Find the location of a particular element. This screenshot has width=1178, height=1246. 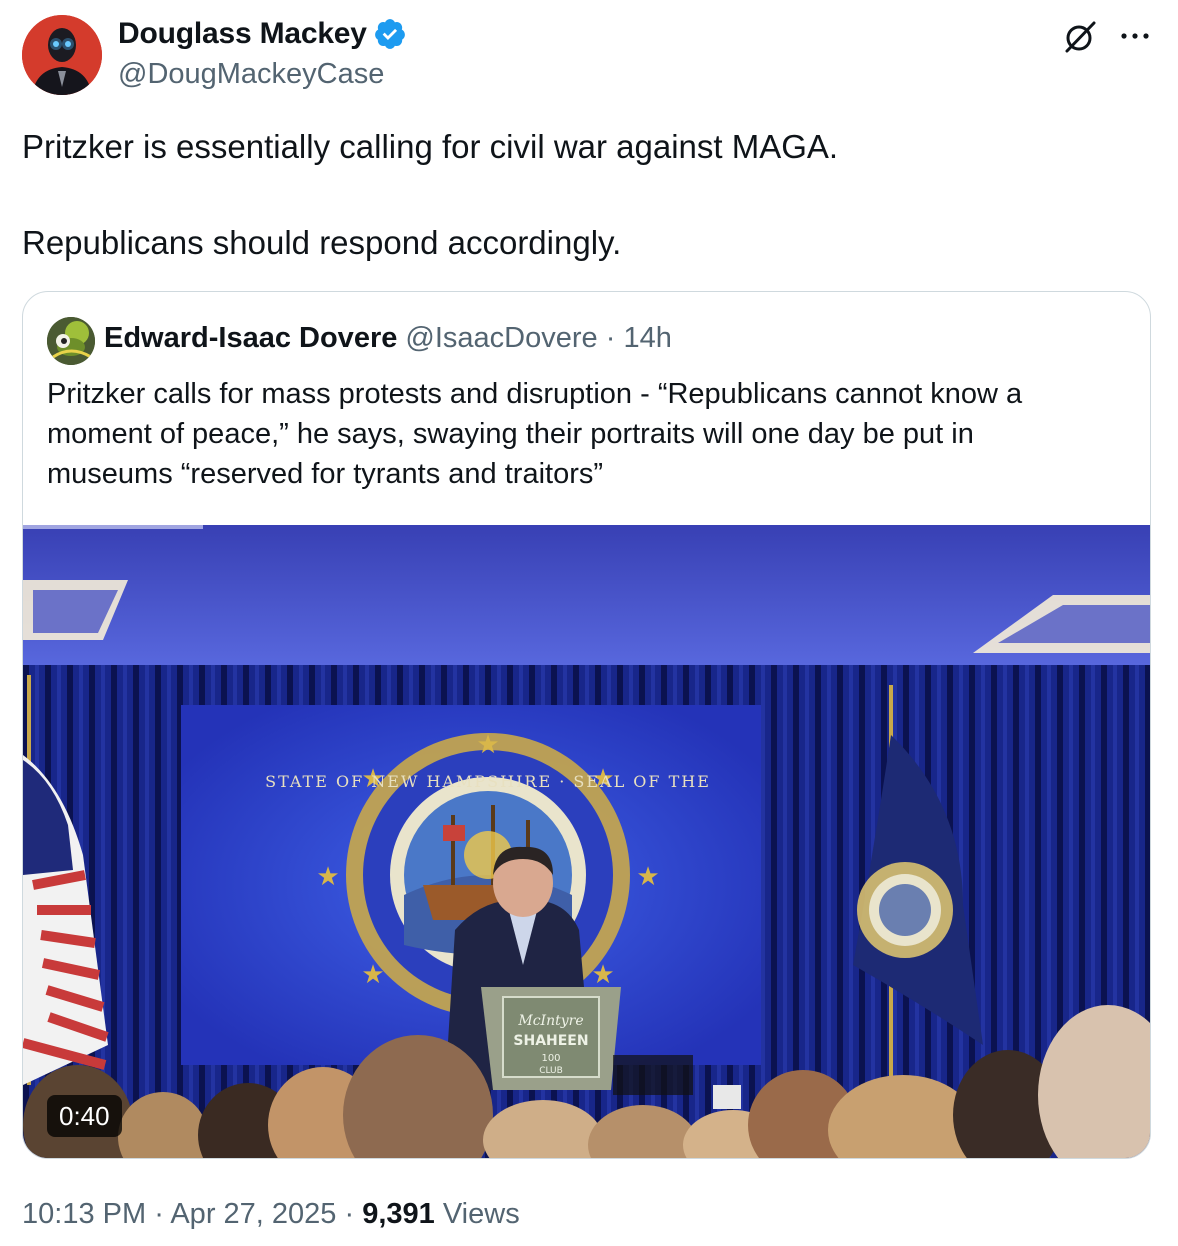

views-count: 9,391 is located at coordinates (398, 1214).